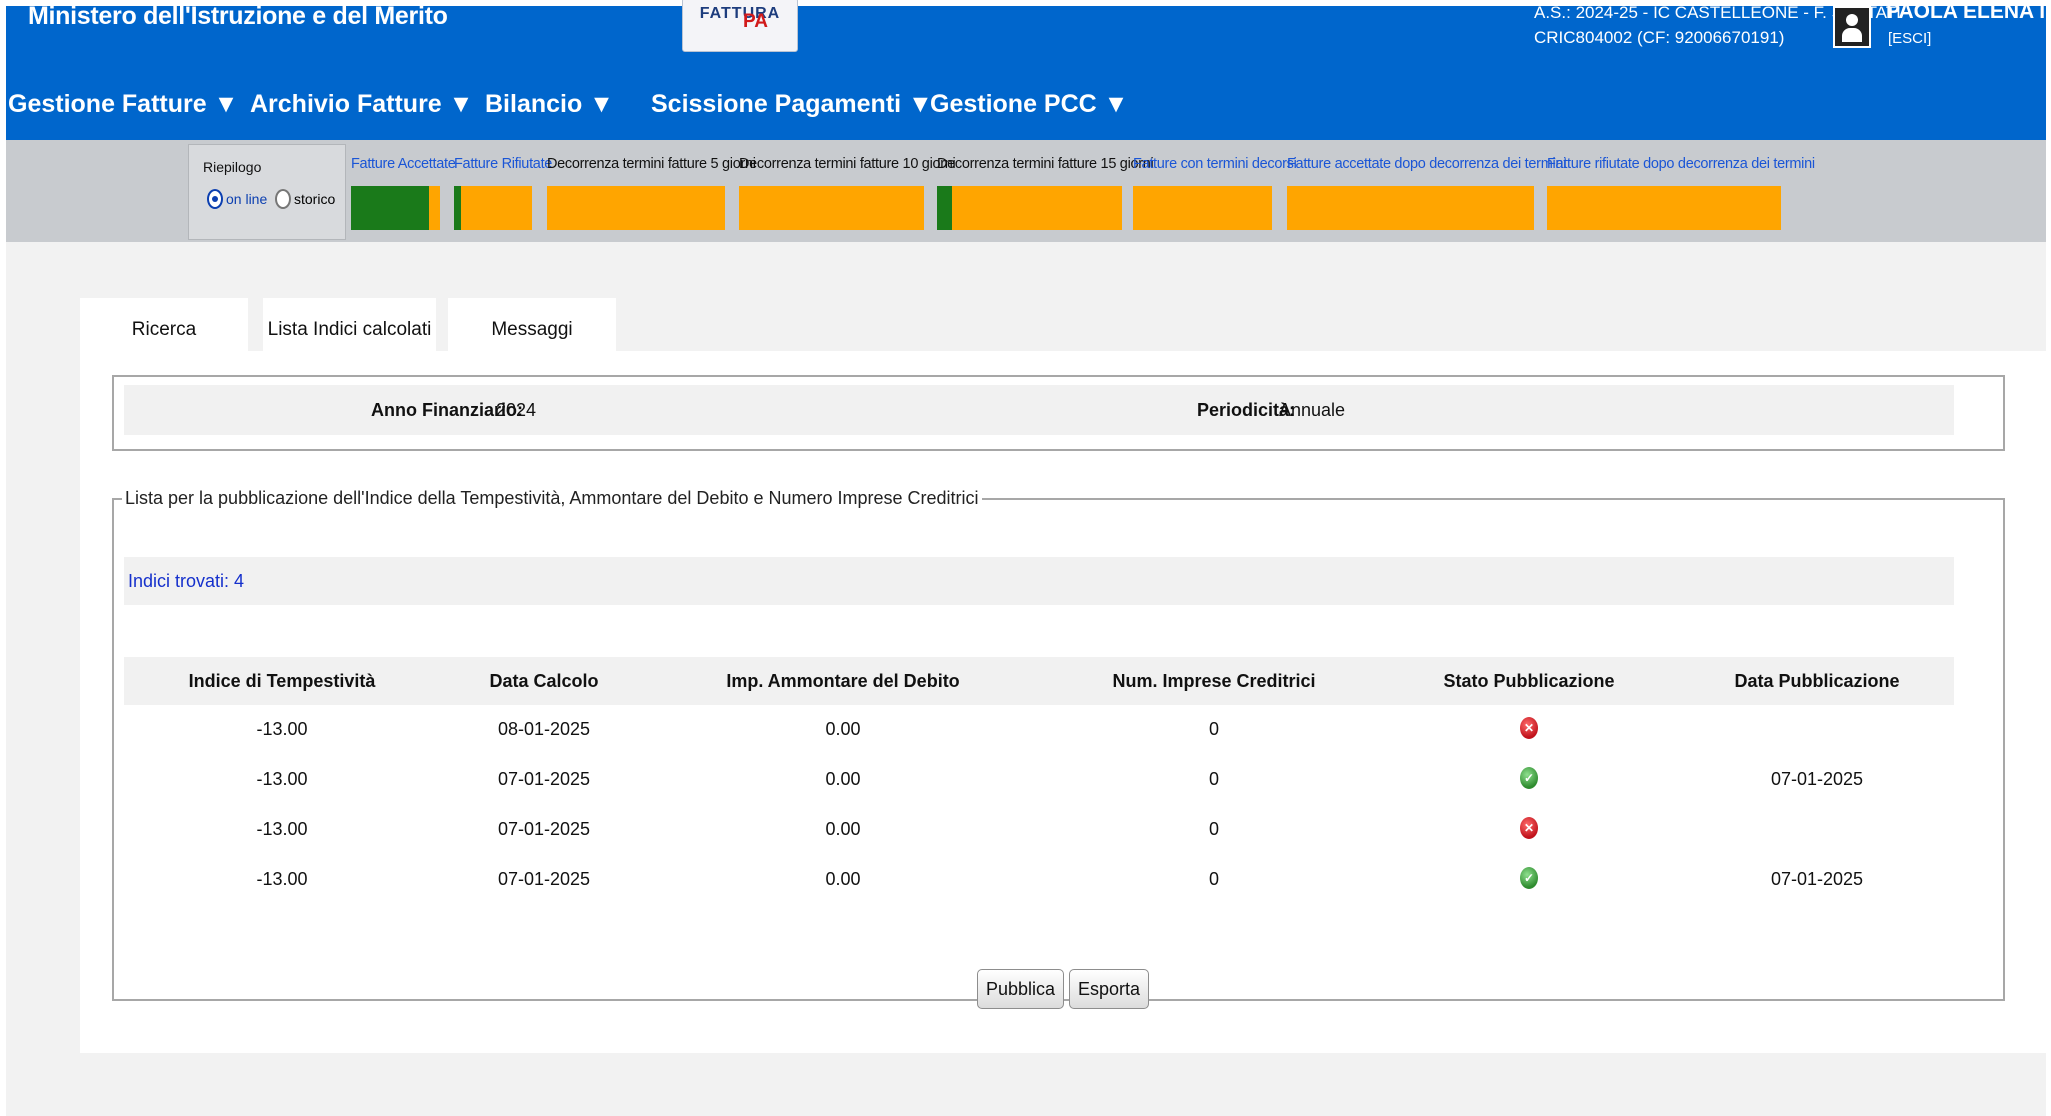 This screenshot has width=2051, height=1116. Describe the element at coordinates (1039, 829) in the screenshot. I see `table-row: -13.00 07-01-2025 0.00 0 ✕` at that location.